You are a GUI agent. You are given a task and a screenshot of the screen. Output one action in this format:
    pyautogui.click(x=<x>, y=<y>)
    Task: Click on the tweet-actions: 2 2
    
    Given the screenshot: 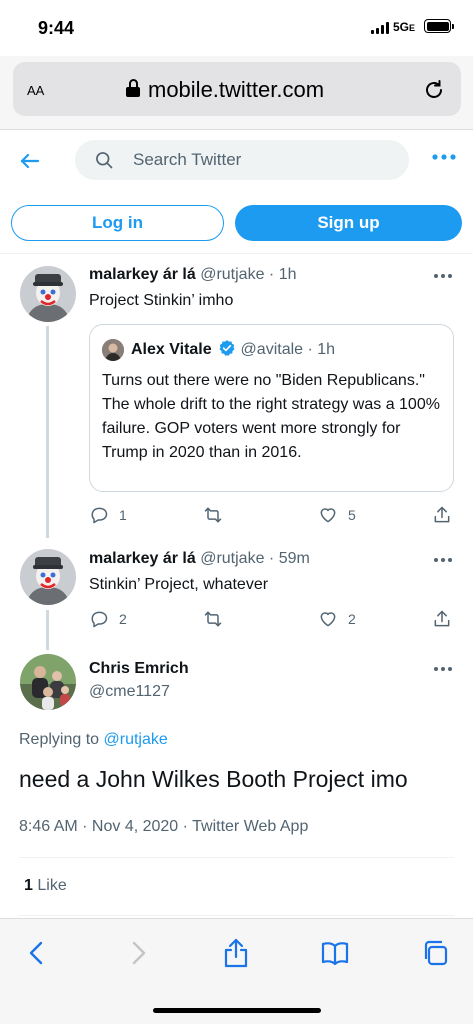 What is the action you would take?
    pyautogui.click(x=271, y=619)
    